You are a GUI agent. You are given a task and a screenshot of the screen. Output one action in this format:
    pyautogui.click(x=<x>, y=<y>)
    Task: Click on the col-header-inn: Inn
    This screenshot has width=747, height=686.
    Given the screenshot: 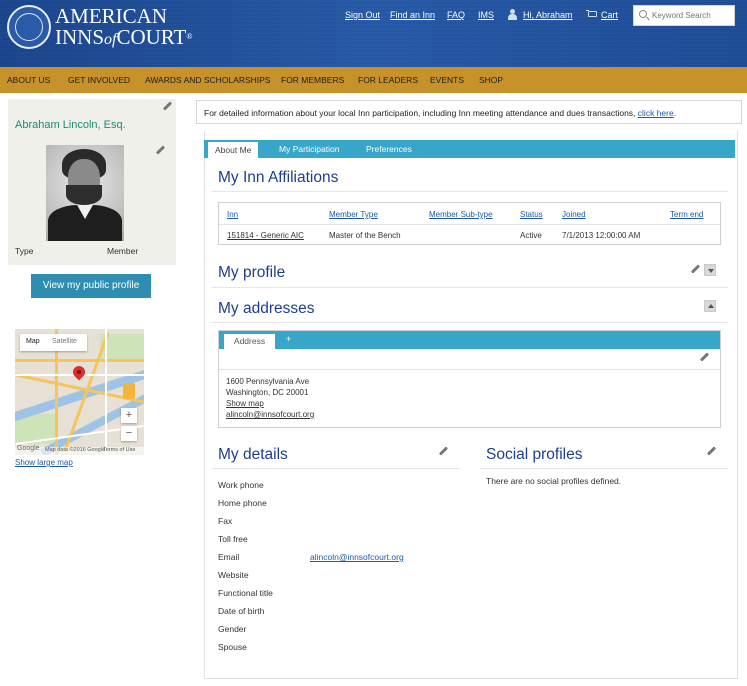 What is the action you would take?
    pyautogui.click(x=232, y=214)
    